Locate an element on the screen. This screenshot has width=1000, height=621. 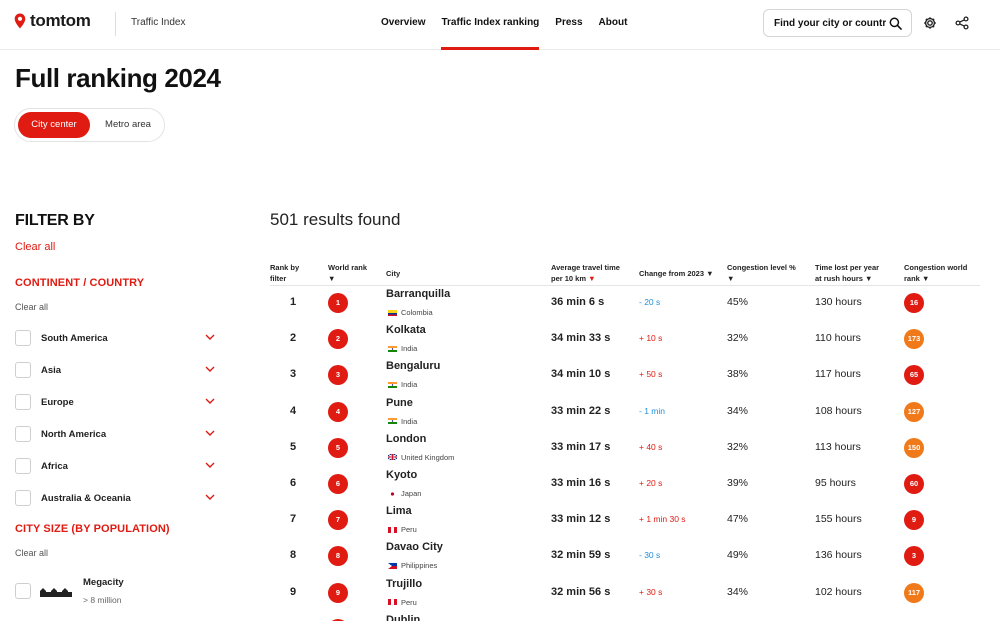
header-text: at rush hours is located at coordinates (839, 278).